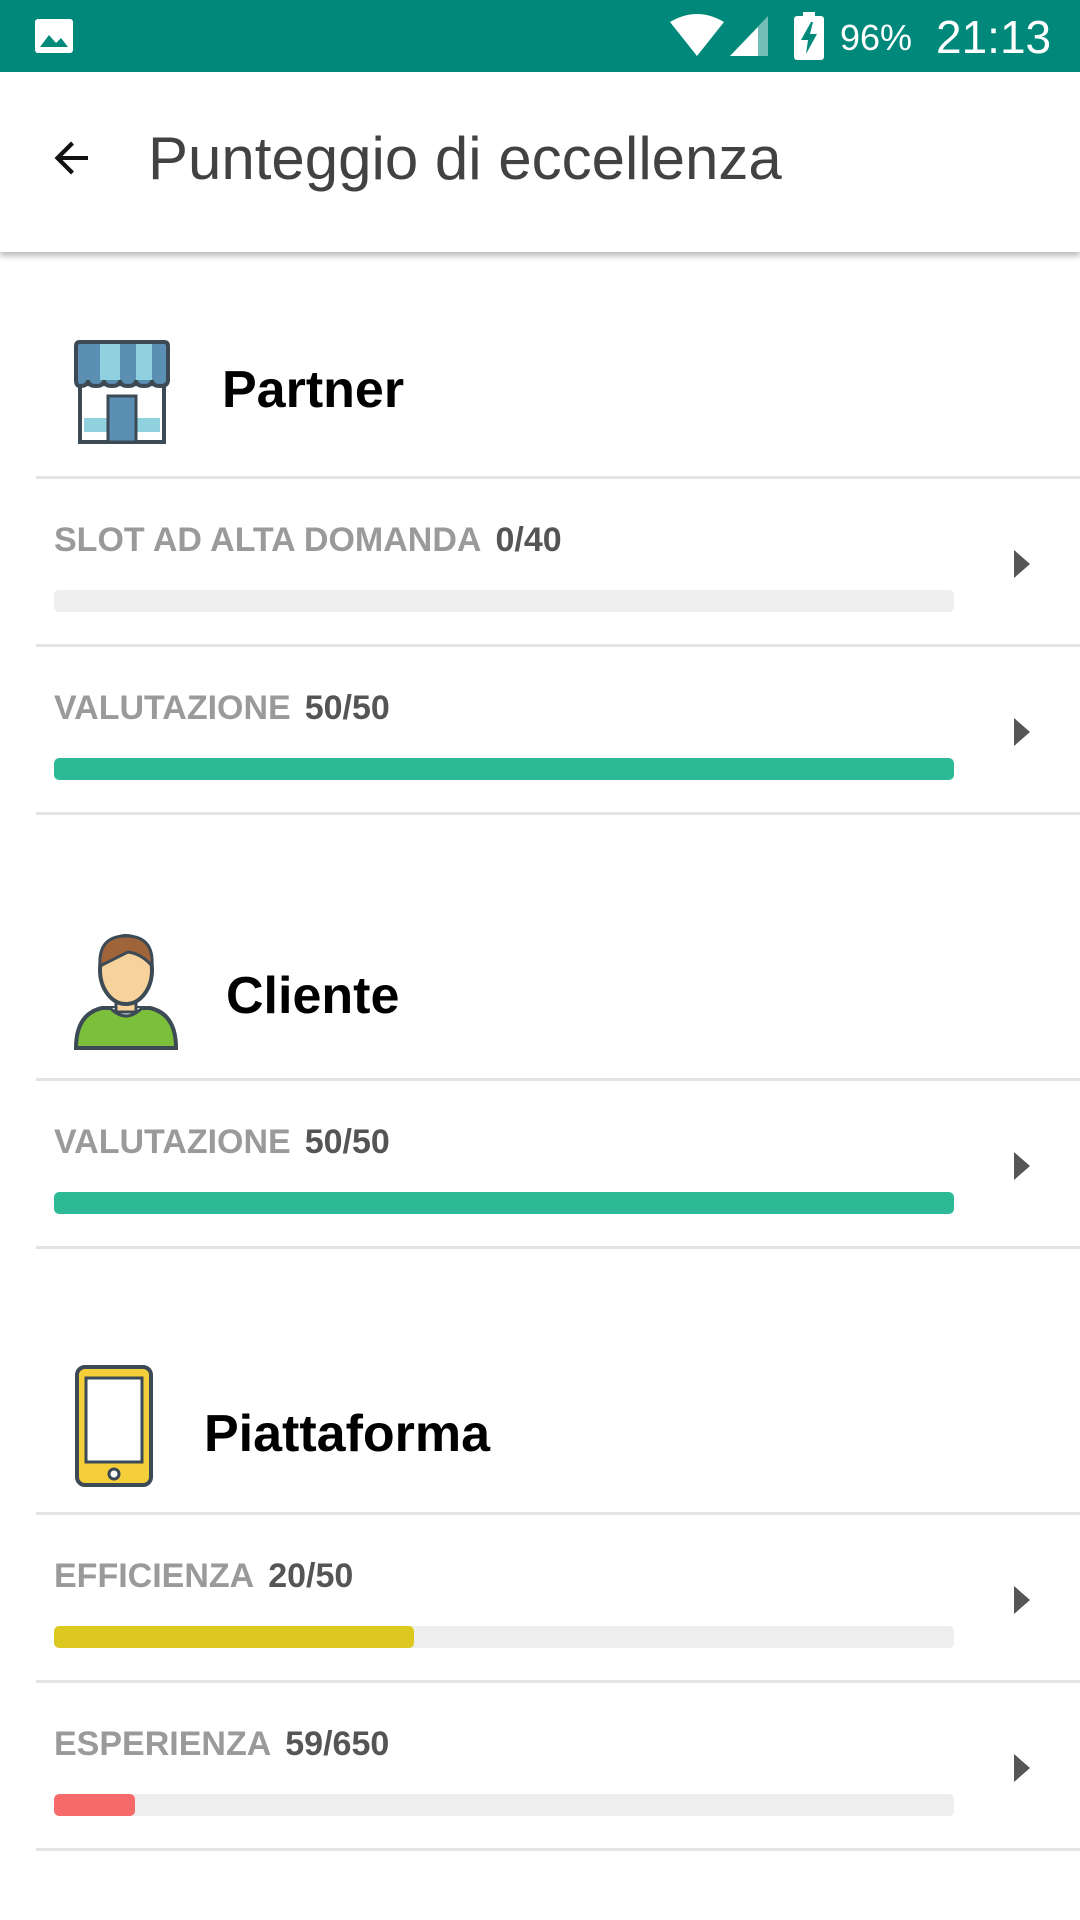  What do you see at coordinates (540, 1426) in the screenshot?
I see `section-piattaforma: Piattaforma` at bounding box center [540, 1426].